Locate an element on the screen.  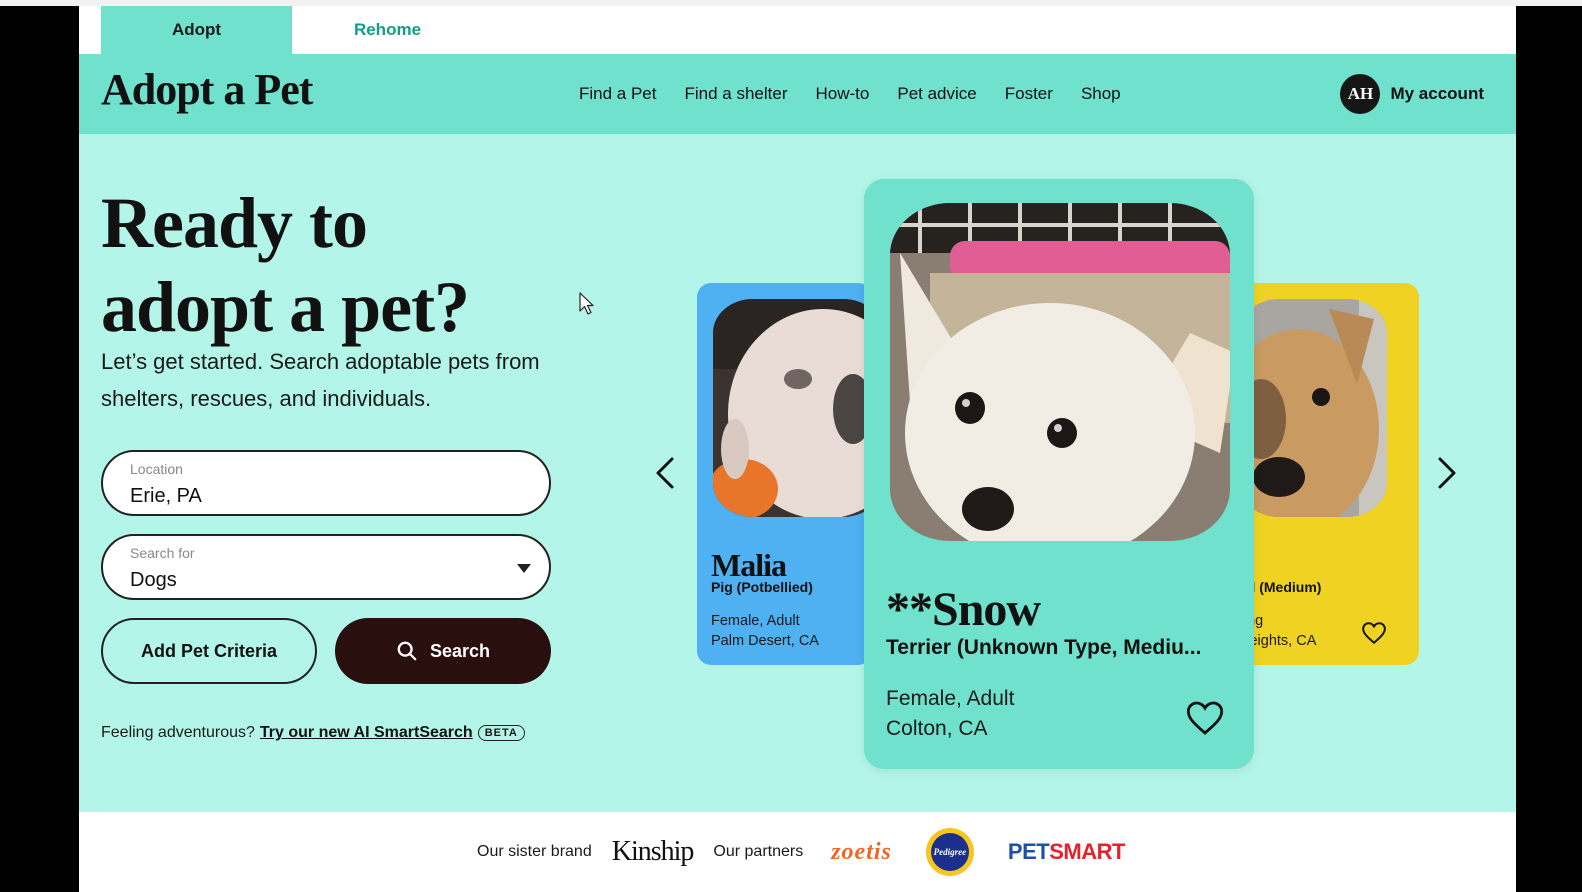
my-account-button: AH My account is located at coordinates (1412, 94).